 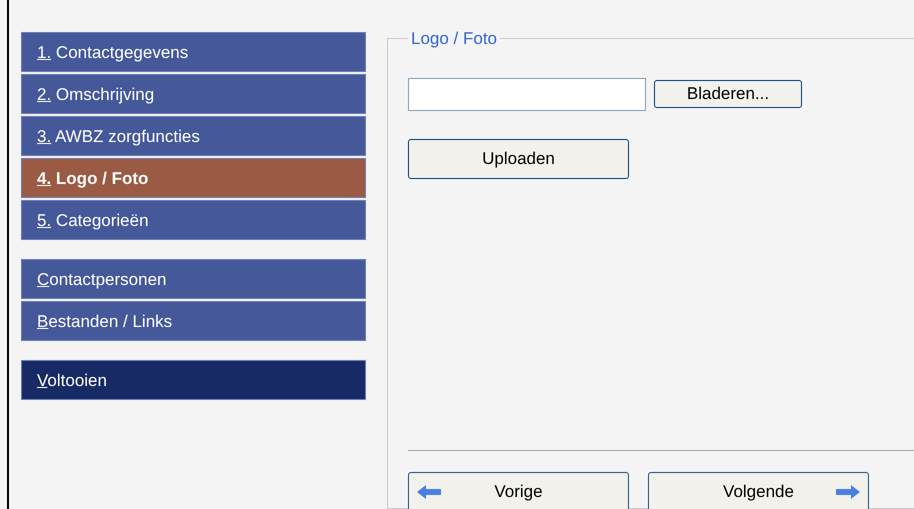 What do you see at coordinates (848, 492) in the screenshot?
I see `right-arrow-icon` at bounding box center [848, 492].